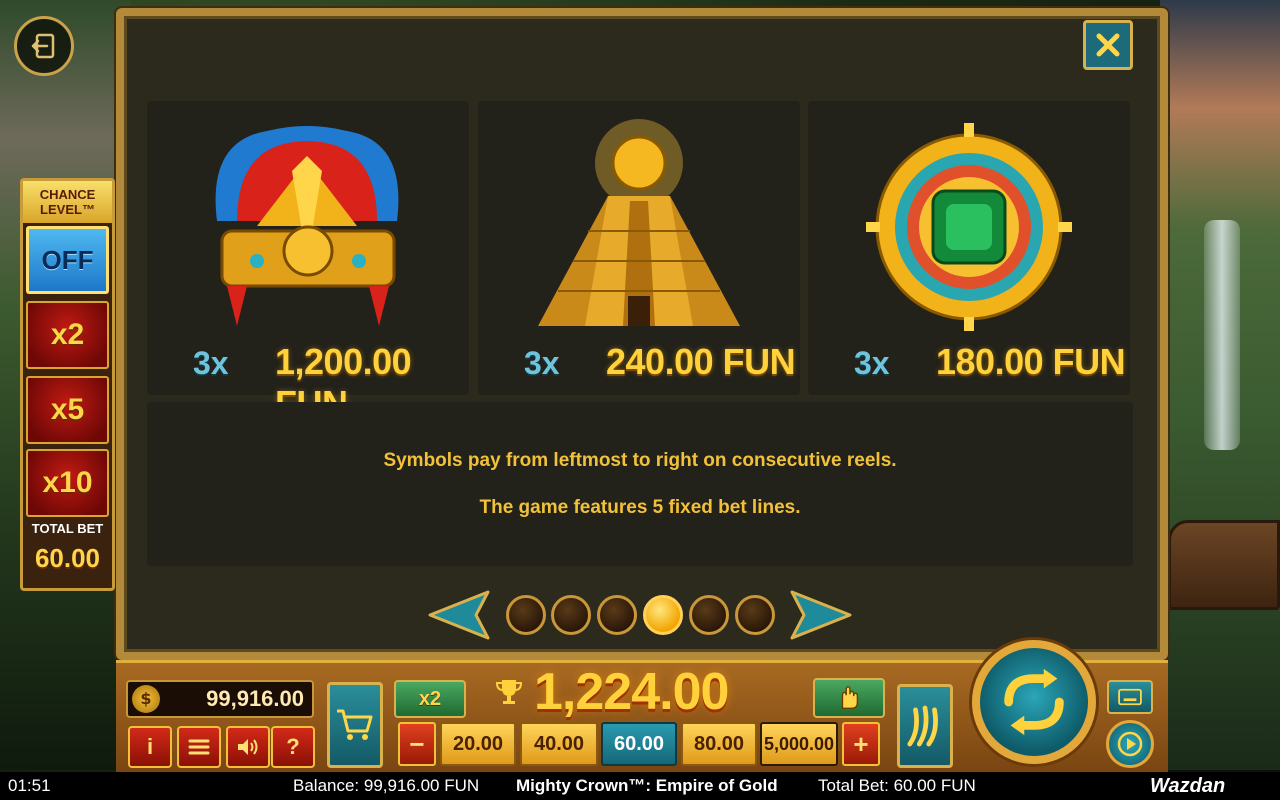  What do you see at coordinates (1188, 785) in the screenshot?
I see `brand-logo: Wazdan` at bounding box center [1188, 785].